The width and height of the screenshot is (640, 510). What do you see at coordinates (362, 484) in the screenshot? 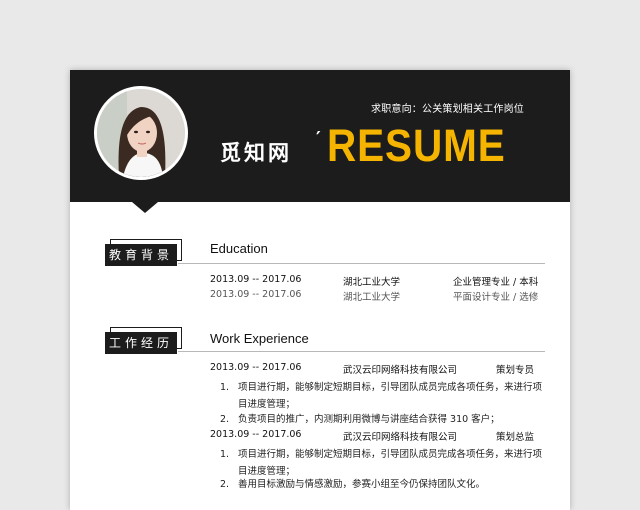
I see `item-text: 善用目标激励与情感激励，参赛小组至今仍保持团队文化。` at bounding box center [362, 484].